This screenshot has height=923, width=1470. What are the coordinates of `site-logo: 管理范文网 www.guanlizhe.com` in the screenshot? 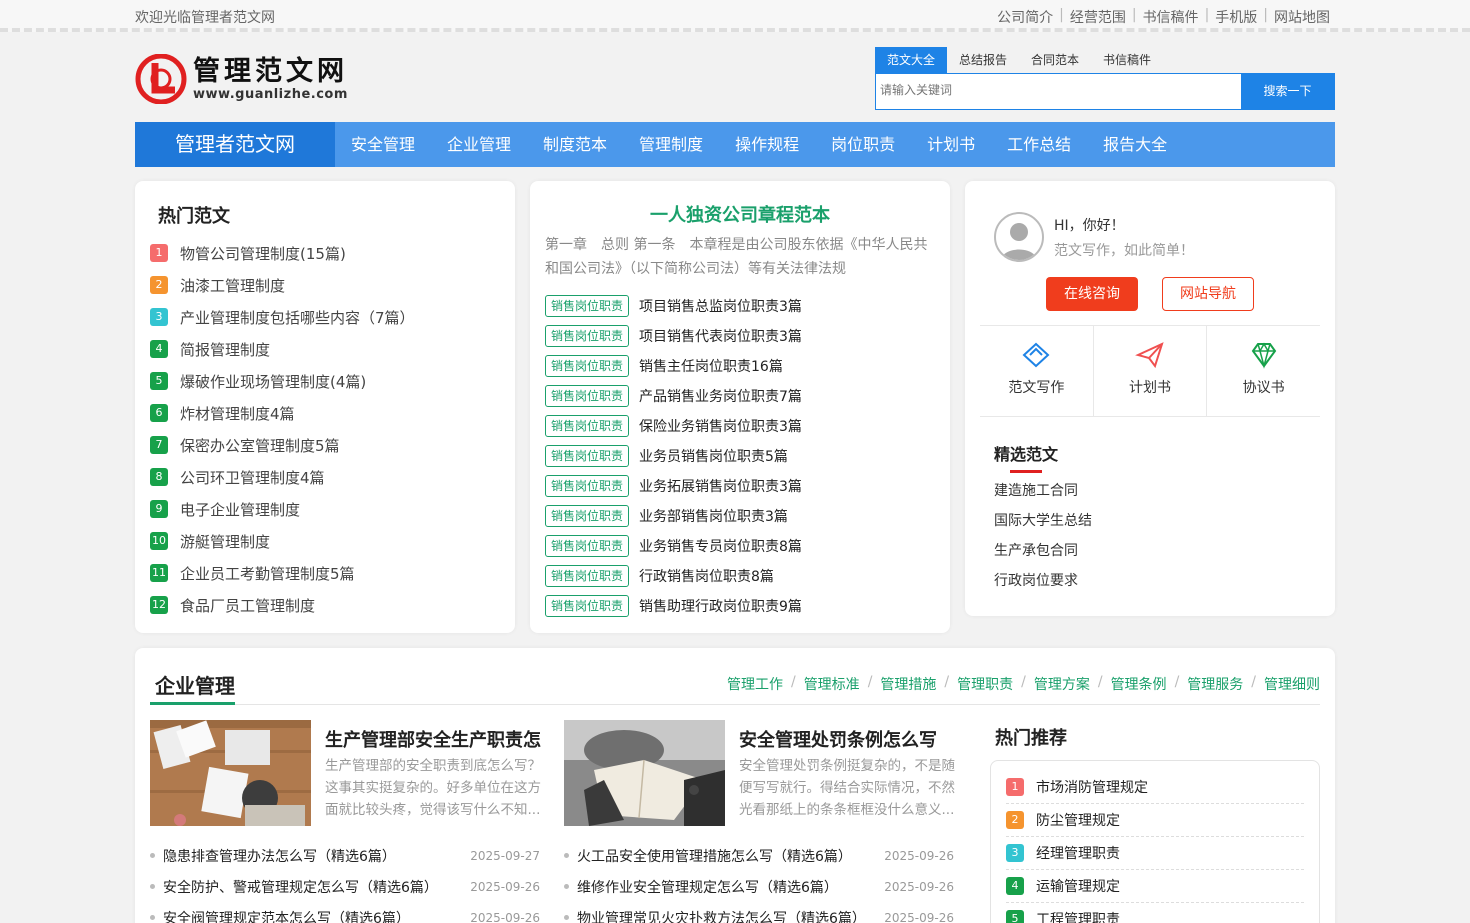 It's located at (241, 79).